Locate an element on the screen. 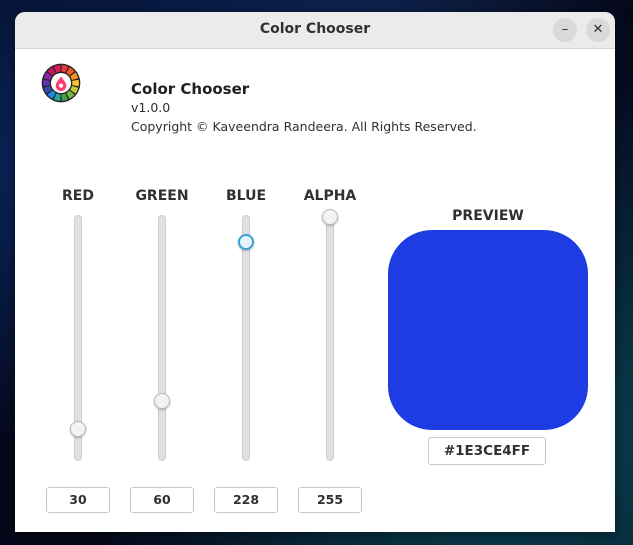  app-name: Color Chooser is located at coordinates (190, 89).